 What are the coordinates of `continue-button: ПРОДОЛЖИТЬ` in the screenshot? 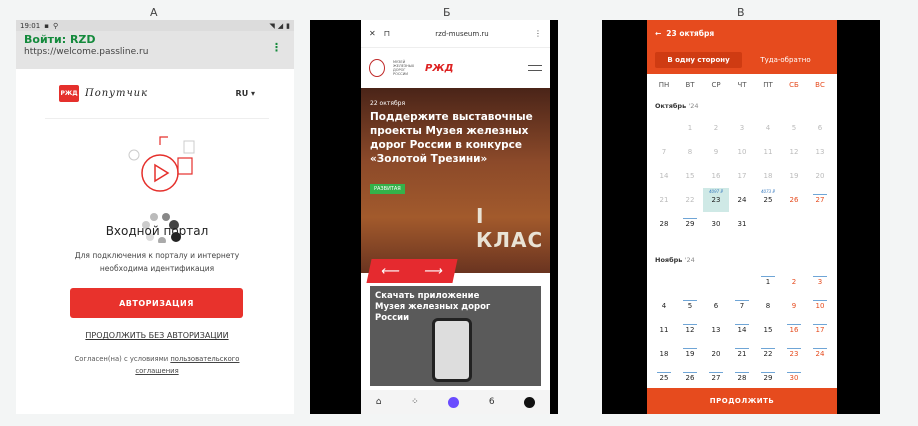 It's located at (742, 401).